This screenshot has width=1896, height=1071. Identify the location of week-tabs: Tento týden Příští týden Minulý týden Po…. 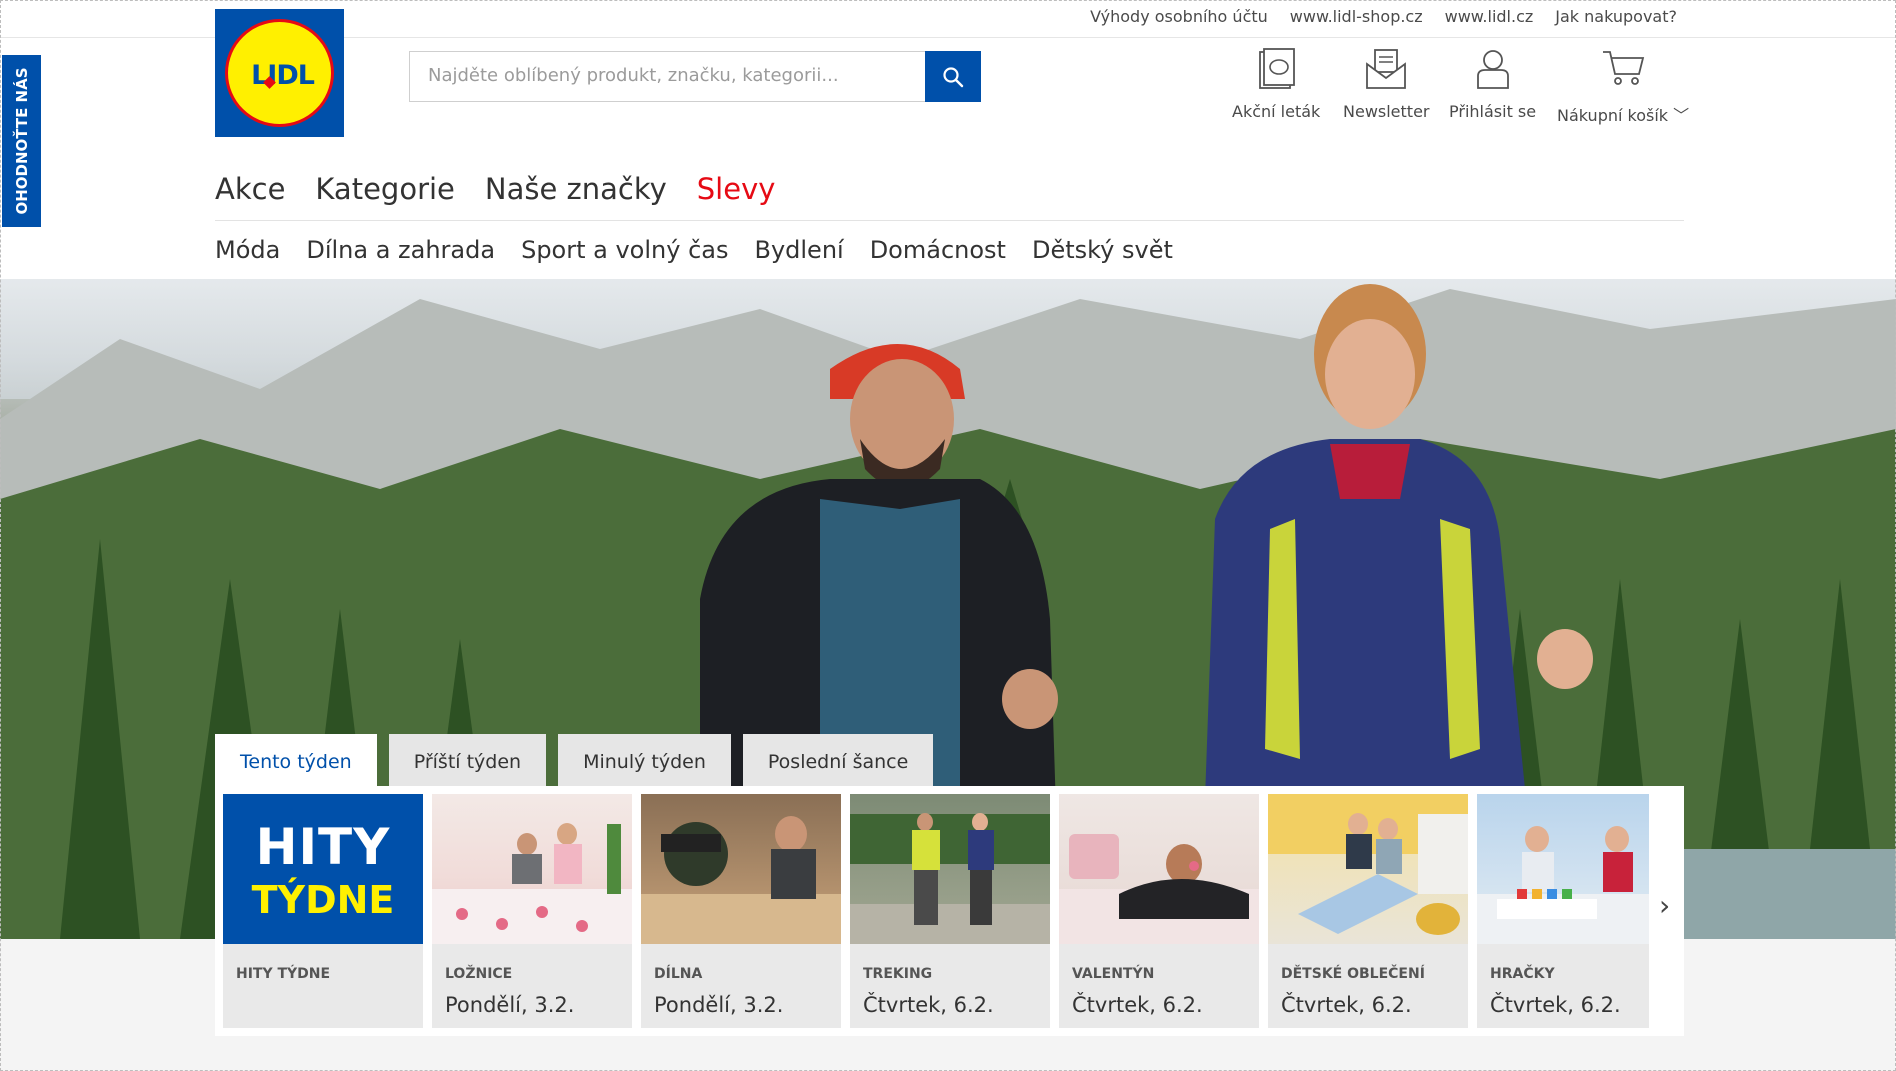
(574, 760).